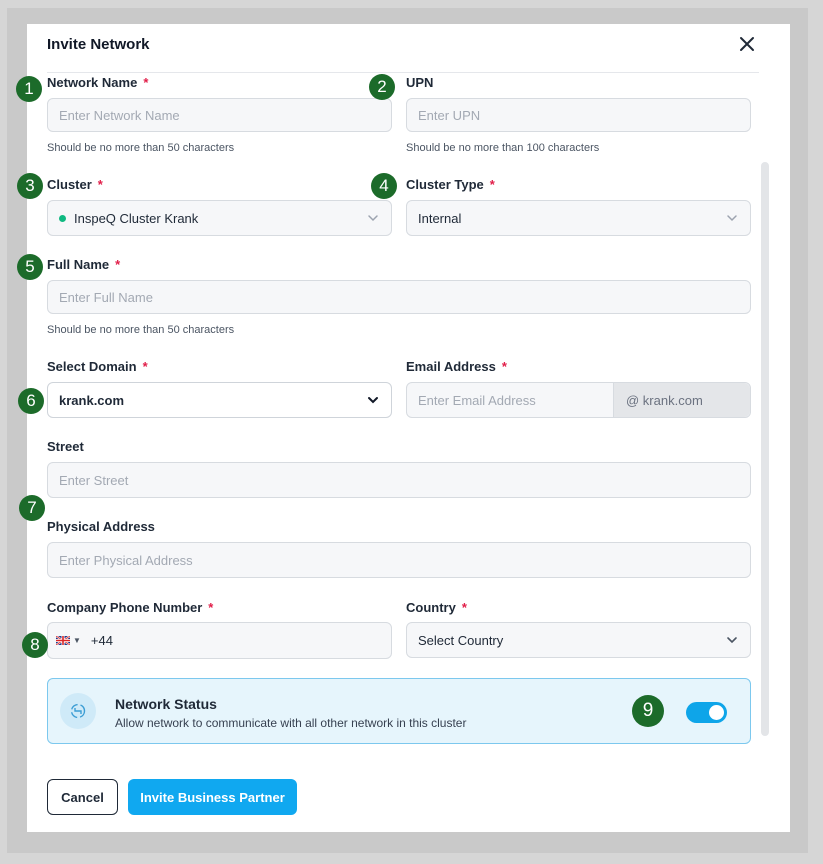  What do you see at coordinates (219, 400) in the screenshot?
I see `domain-select: krank.com` at bounding box center [219, 400].